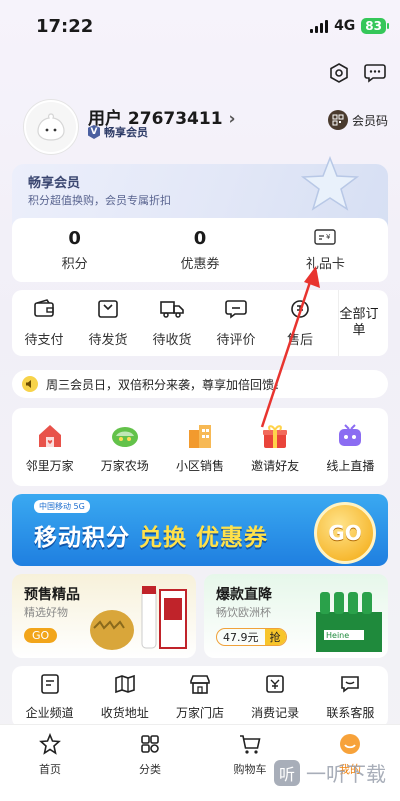 Image resolution: width=400 pixels, height=801 pixels. What do you see at coordinates (200, 384) in the screenshot?
I see `notice-bar: 周三会员日，双倍积分来袭，尊享加倍回馈！` at bounding box center [200, 384].